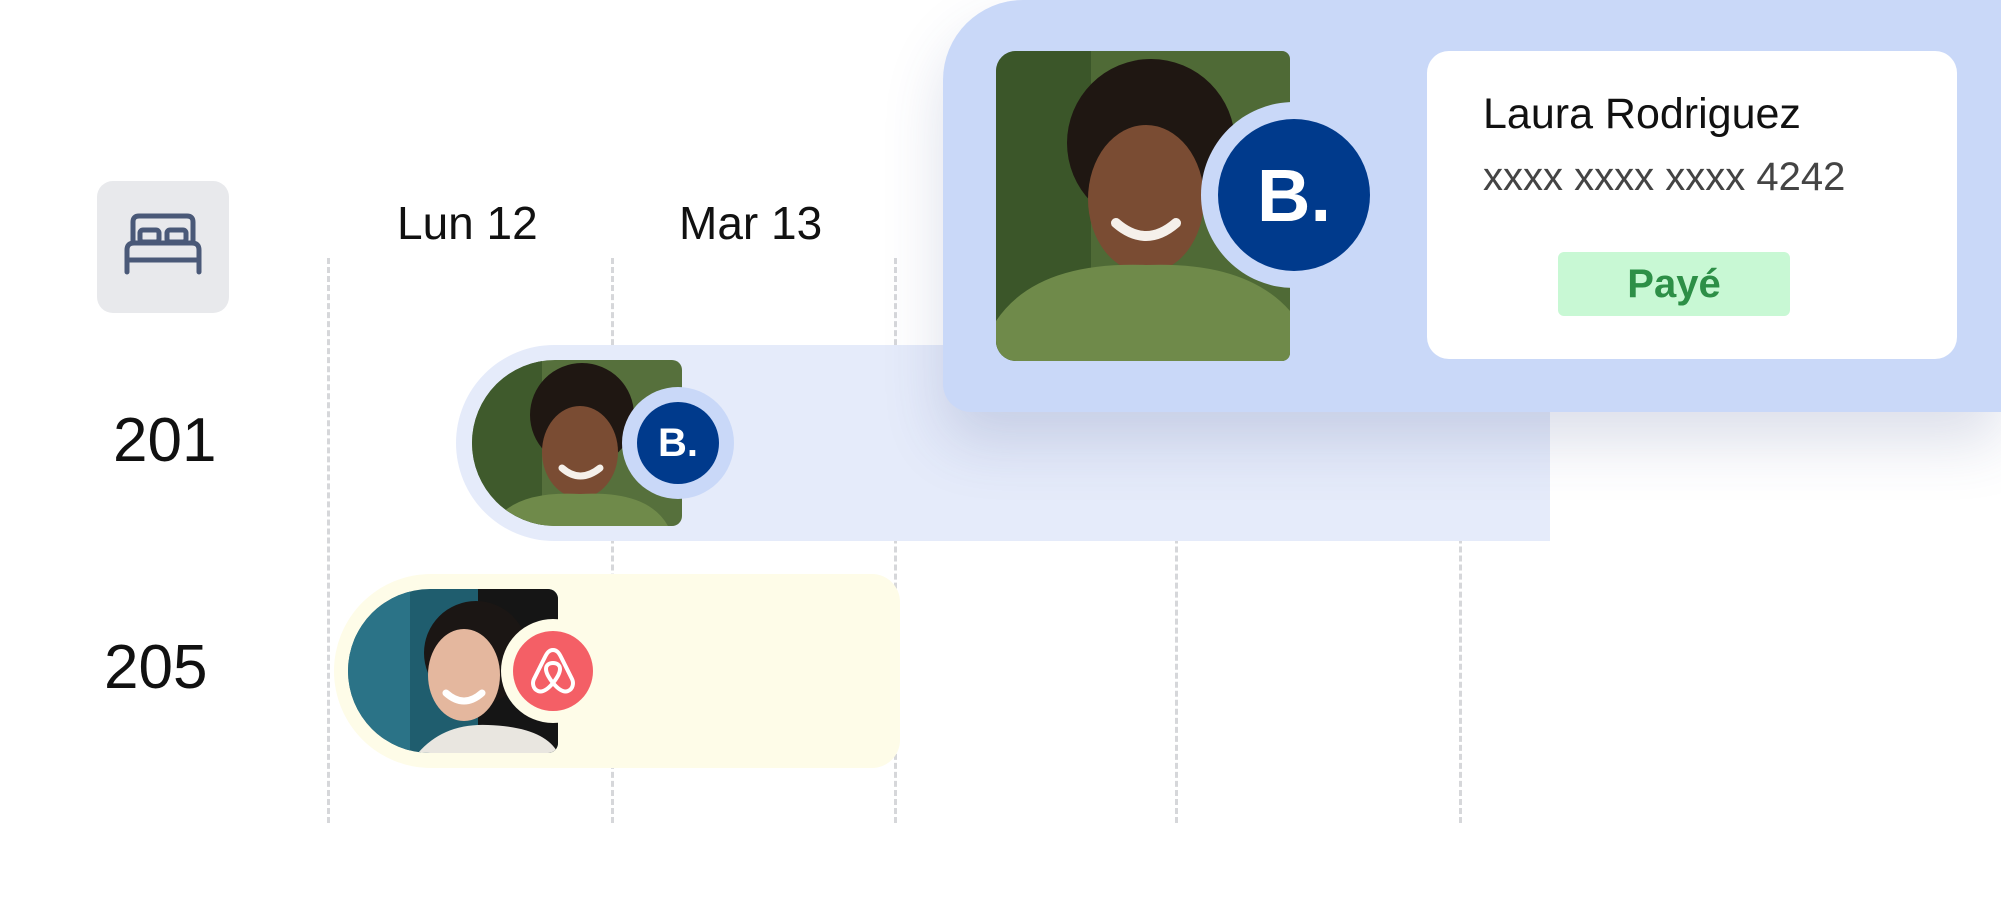 This screenshot has width=2001, height=919. I want to click on airbnb-logo-icon, so click(553, 671).